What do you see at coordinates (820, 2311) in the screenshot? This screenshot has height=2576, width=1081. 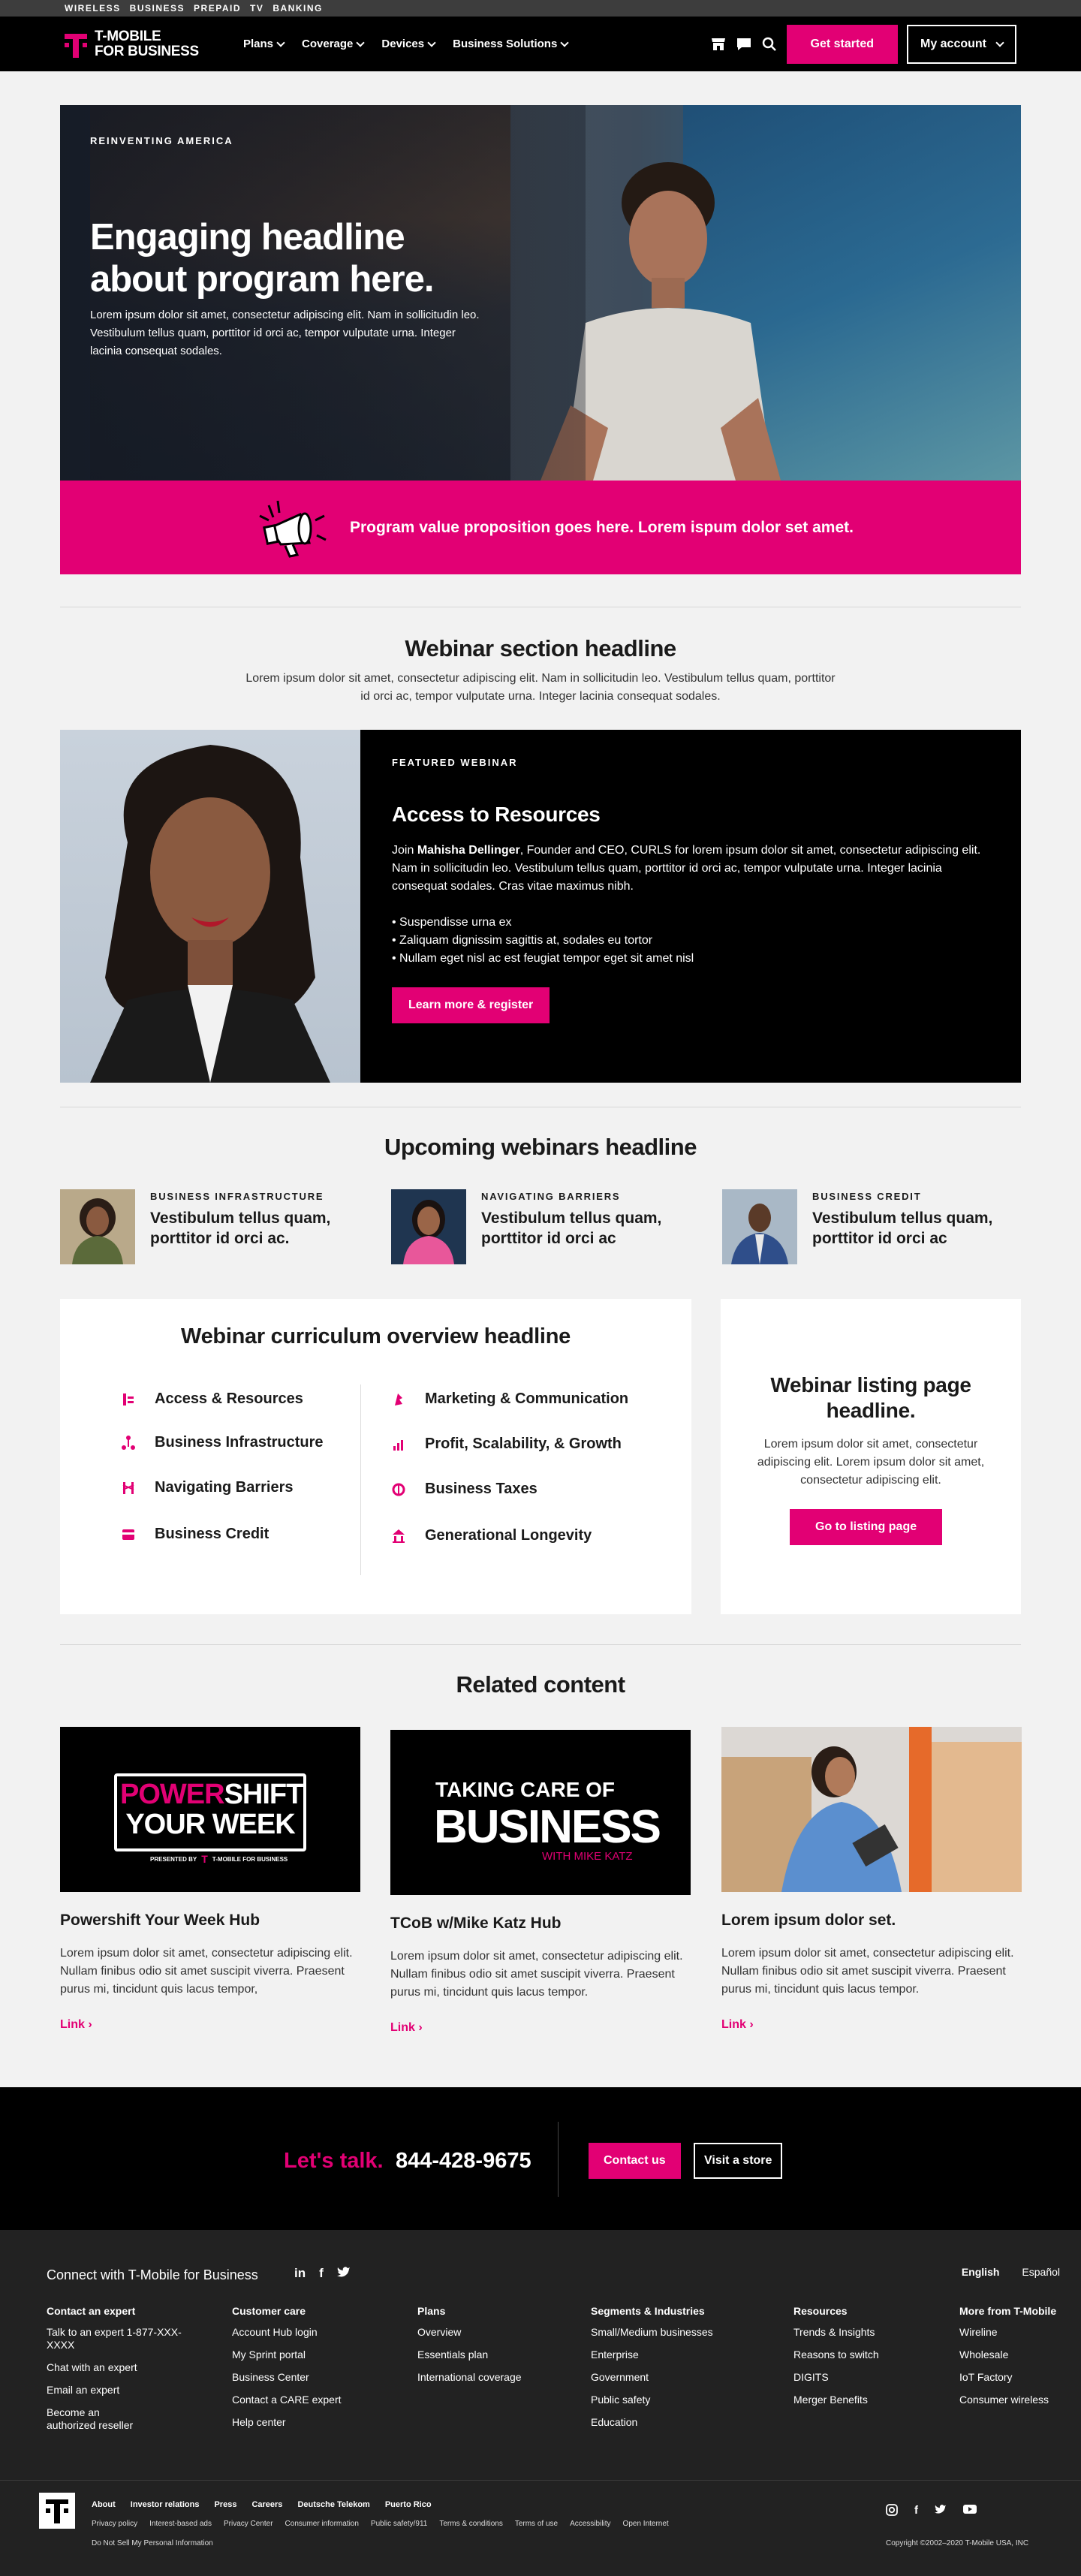 I see `footer-column-heading: Resources` at bounding box center [820, 2311].